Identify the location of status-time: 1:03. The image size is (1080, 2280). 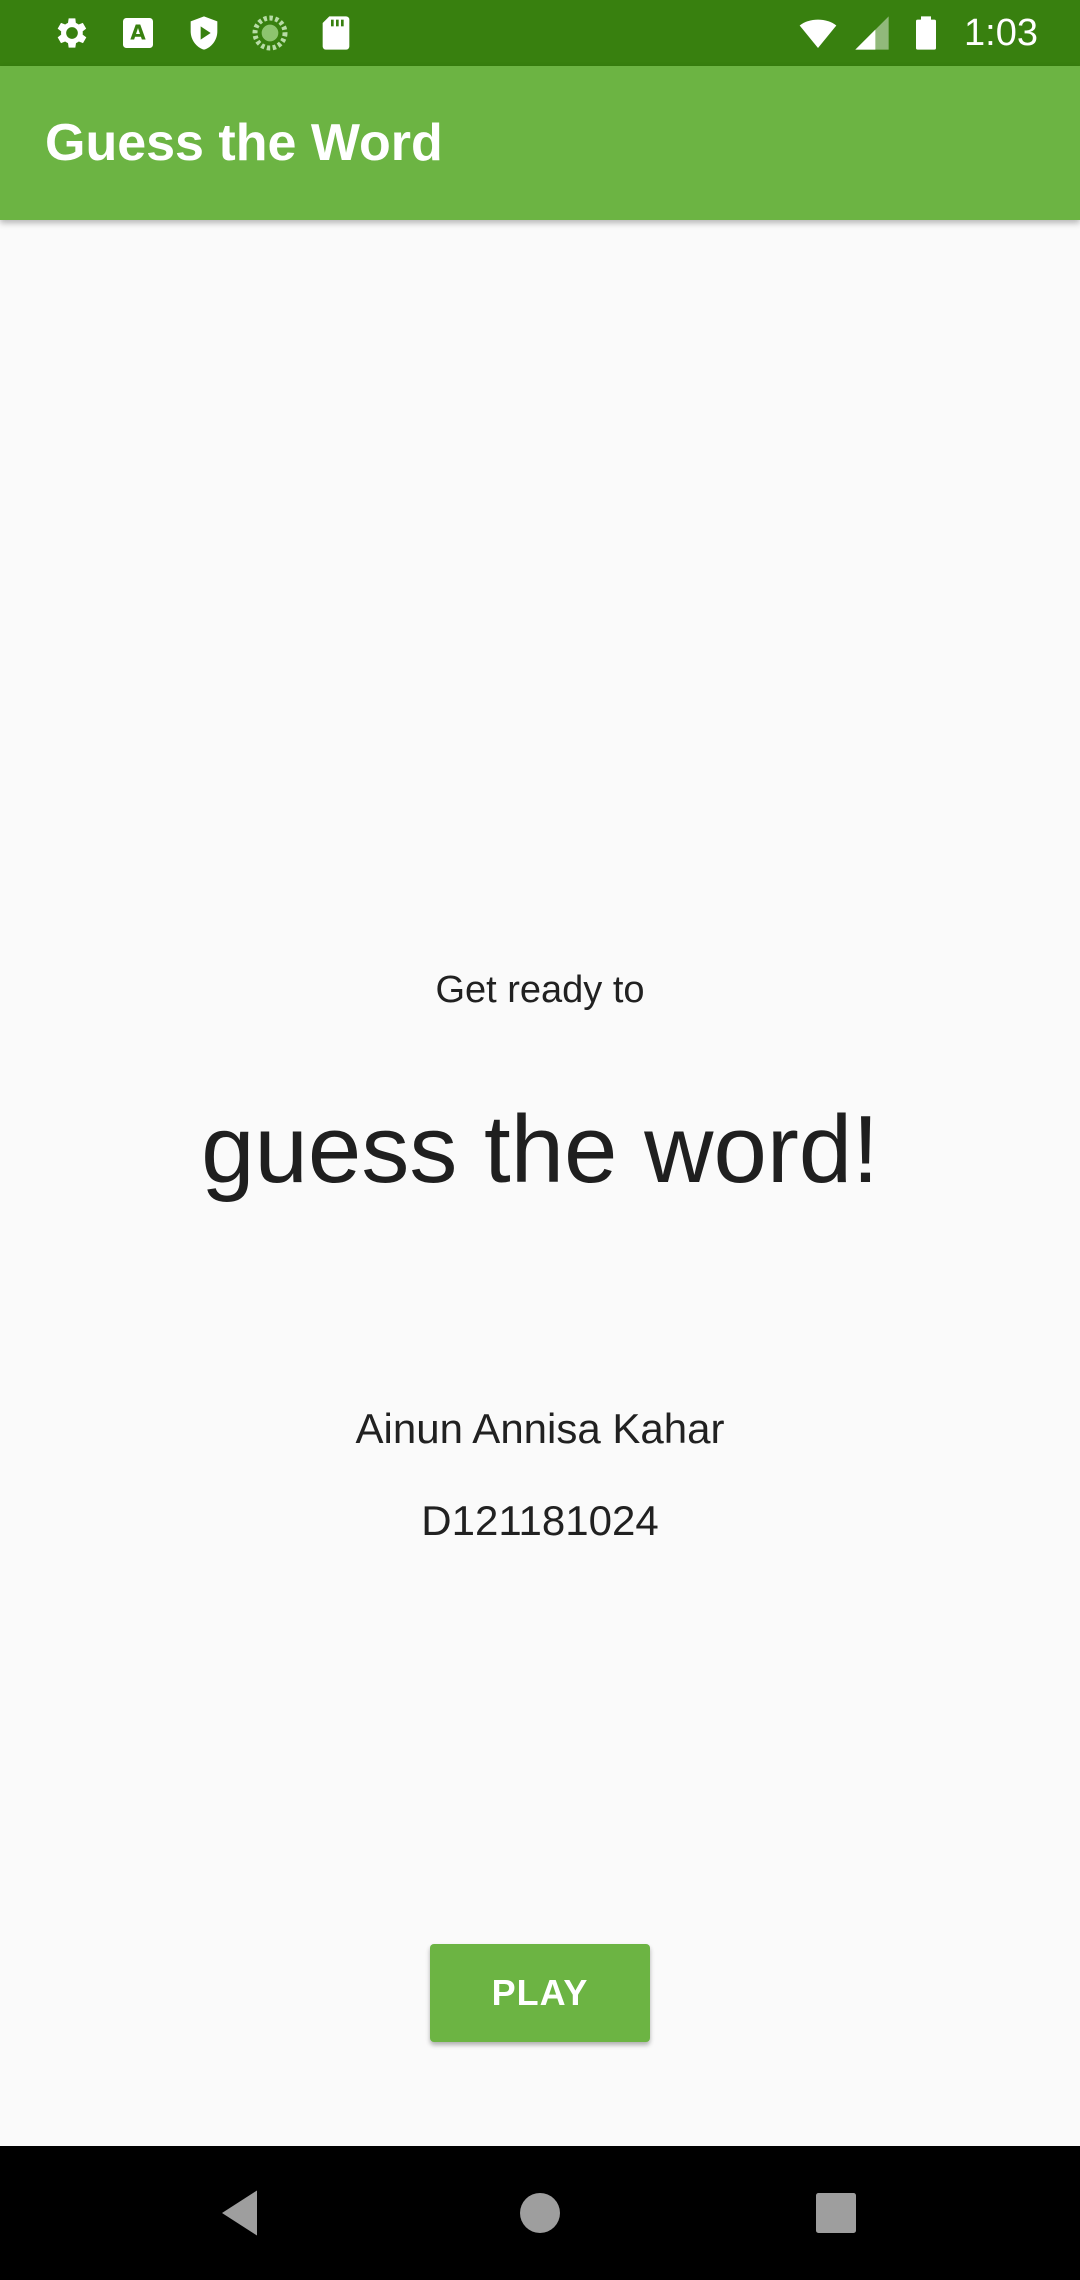
(1001, 33).